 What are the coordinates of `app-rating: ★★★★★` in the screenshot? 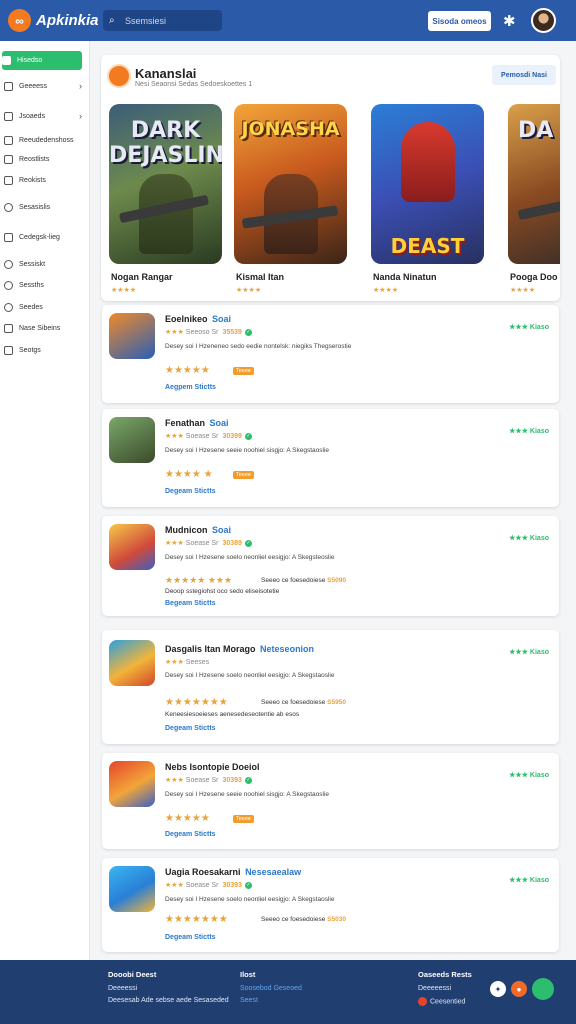 It's located at (187, 818).